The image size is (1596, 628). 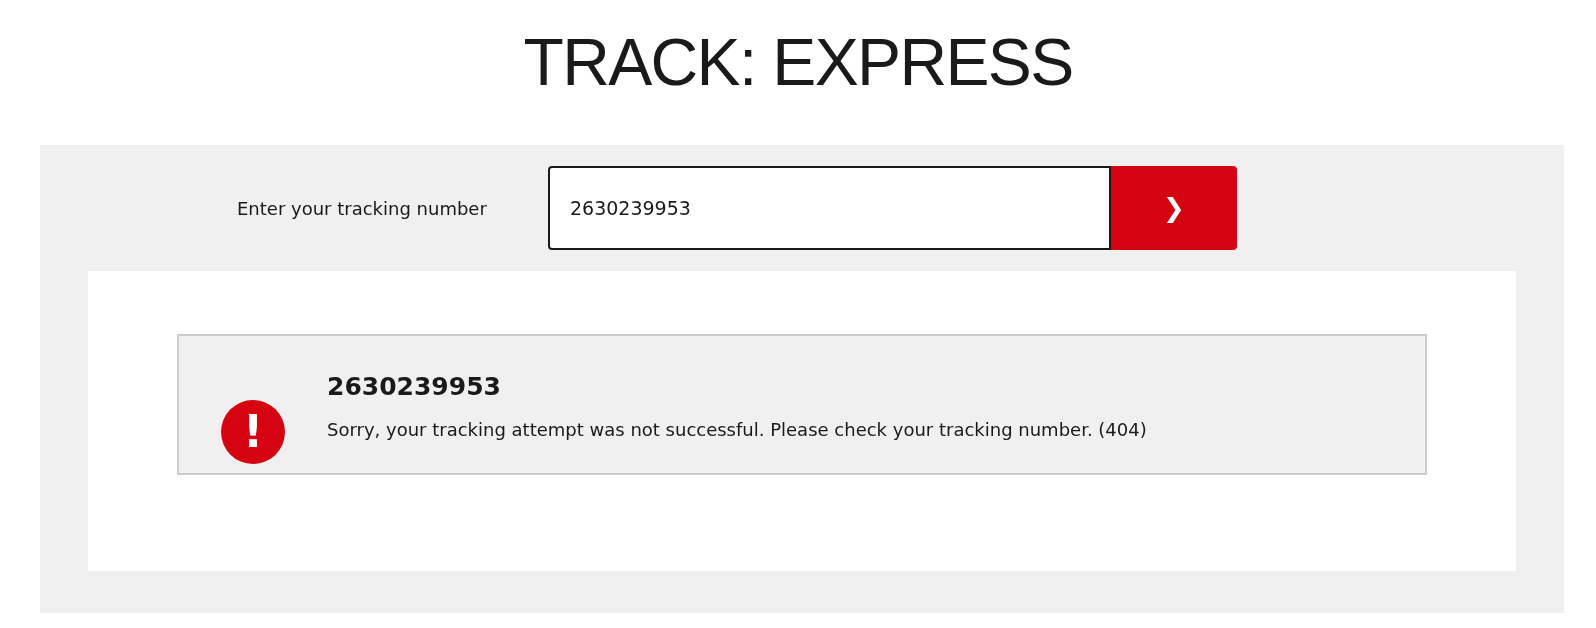 I want to click on error-icon: !, so click(x=253, y=432).